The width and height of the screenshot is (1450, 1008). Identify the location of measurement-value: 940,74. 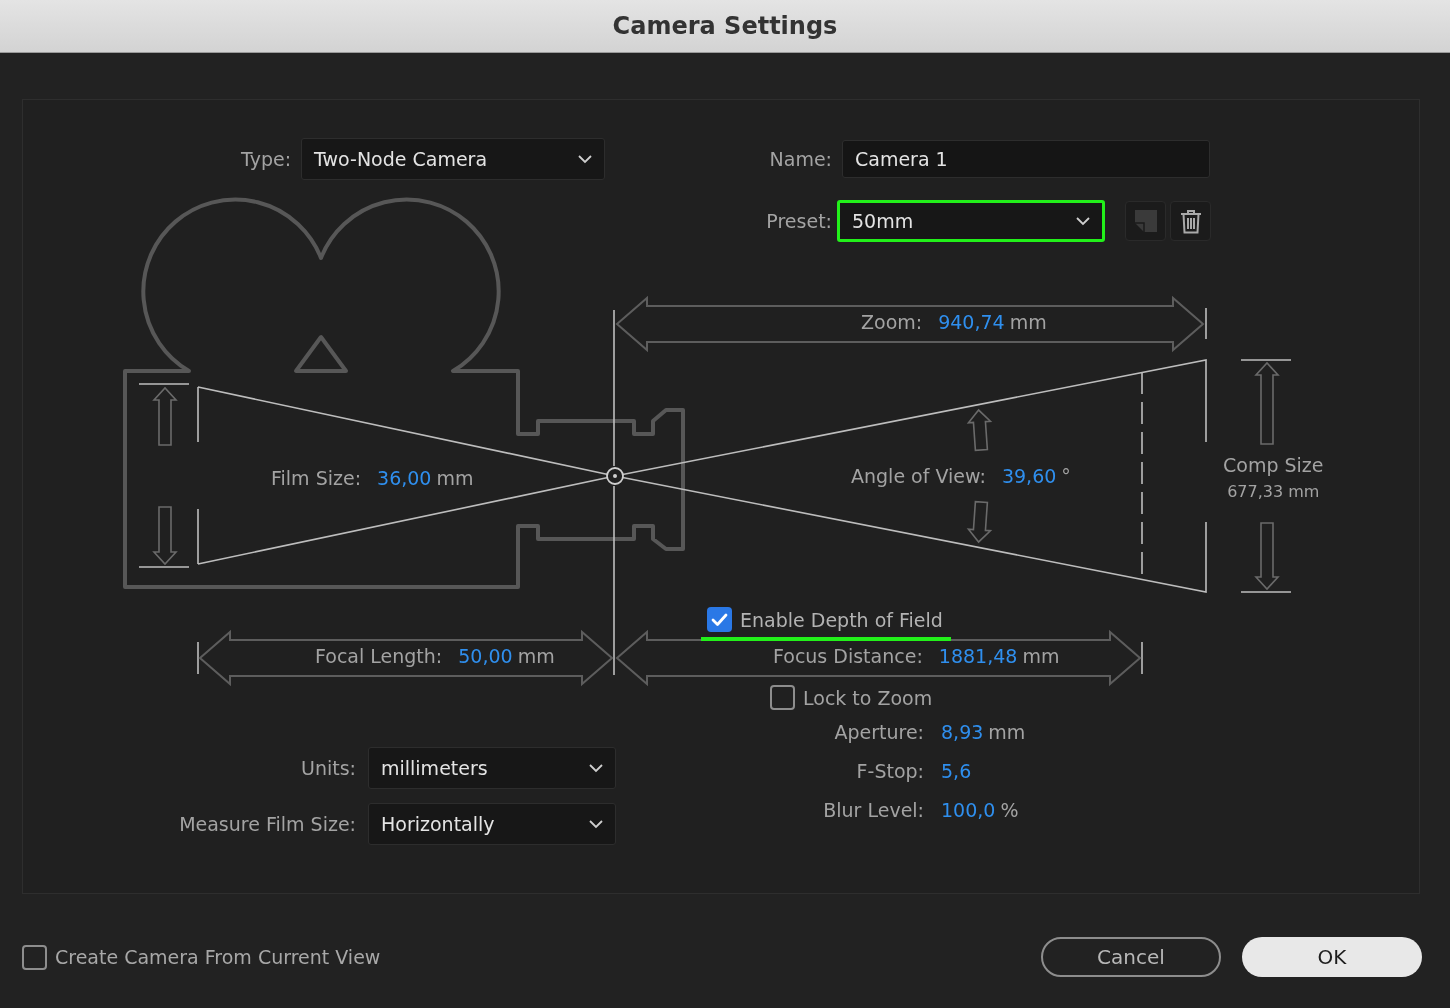
(971, 322).